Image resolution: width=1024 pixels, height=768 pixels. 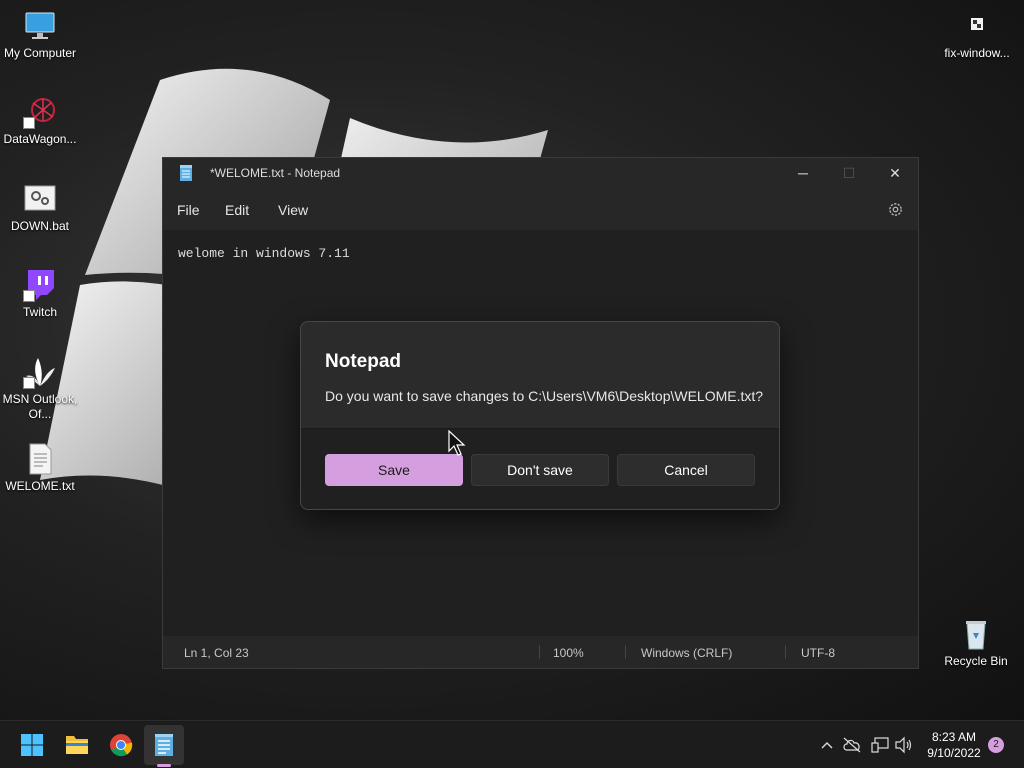 What do you see at coordinates (293, 210) in the screenshot?
I see `menu-view: View` at bounding box center [293, 210].